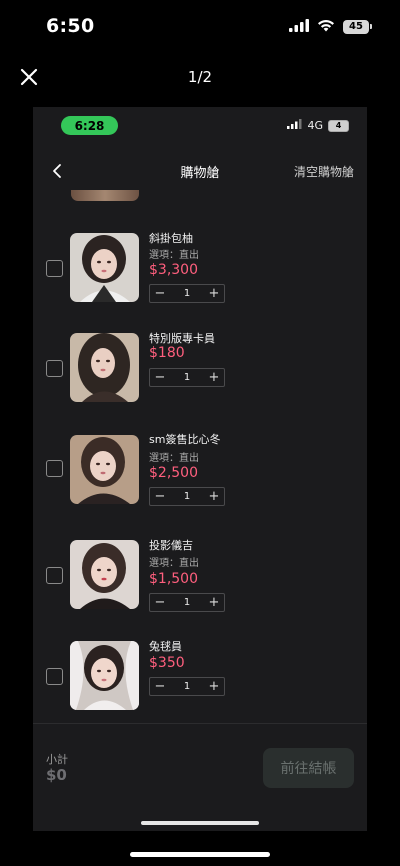 Image resolution: width=400 pixels, height=866 pixels. What do you see at coordinates (338, 125) in the screenshot?
I see `battery-icon: 4` at bounding box center [338, 125].